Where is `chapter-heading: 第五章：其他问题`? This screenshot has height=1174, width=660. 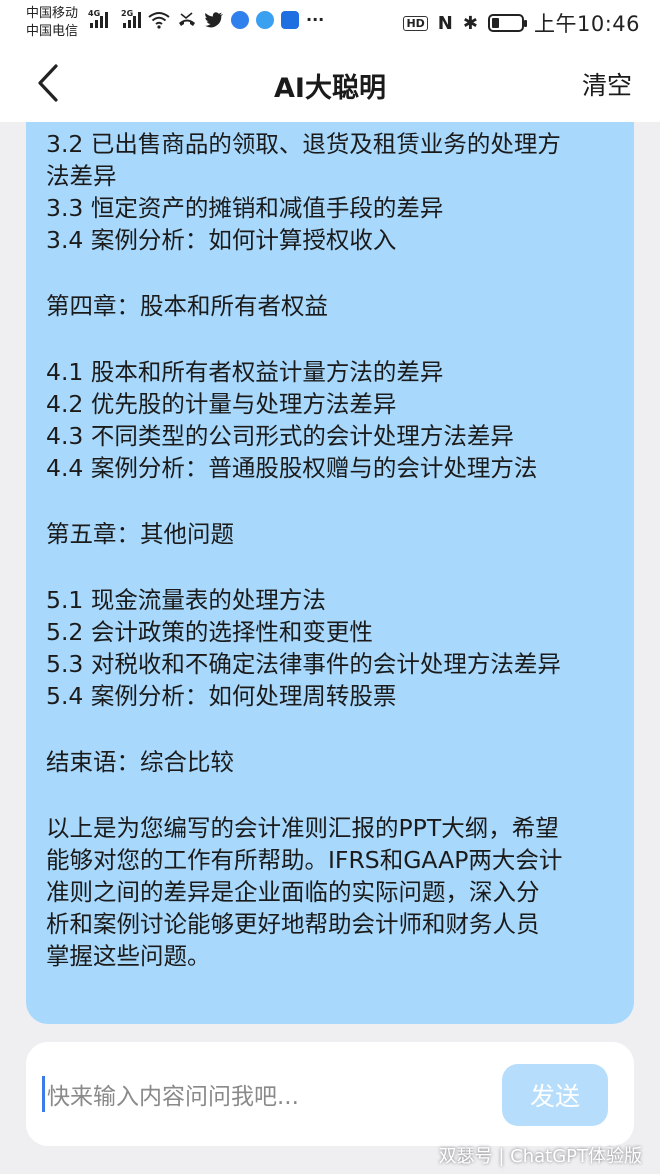 chapter-heading: 第五章：其他问题 is located at coordinates (140, 534).